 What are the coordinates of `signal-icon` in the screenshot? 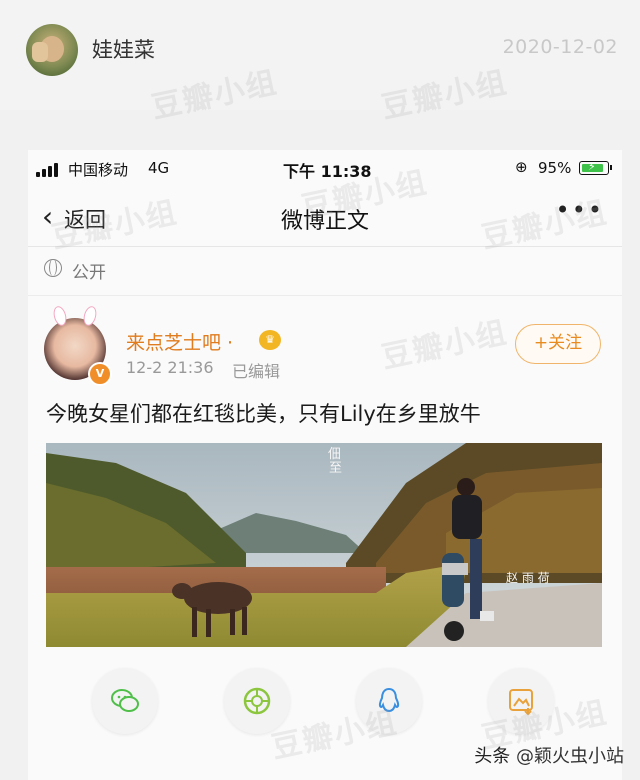 It's located at (49, 170).